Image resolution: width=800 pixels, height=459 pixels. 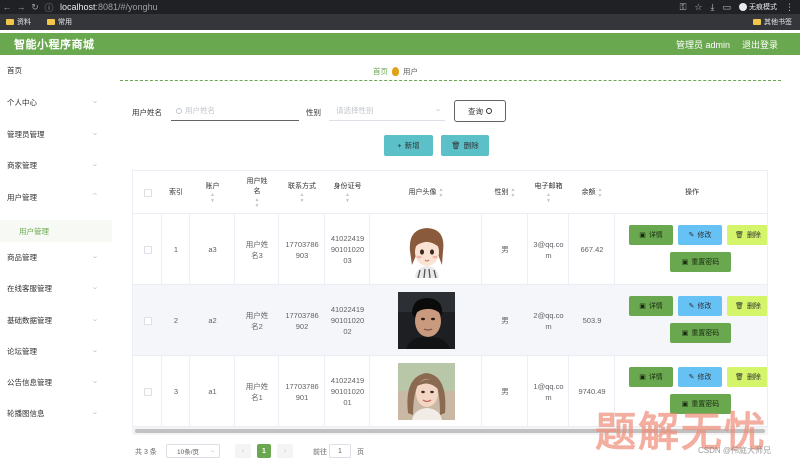 I want to click on sidebar-icon: ▭, so click(x=726, y=7).